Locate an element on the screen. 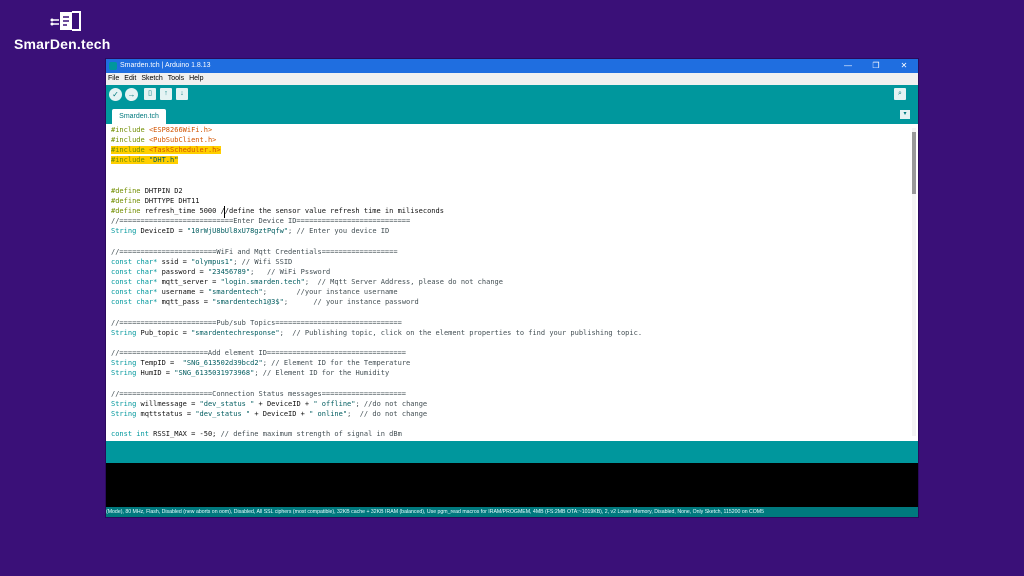 The width and height of the screenshot is (1024, 576). arduino-app-icon is located at coordinates (113, 66).